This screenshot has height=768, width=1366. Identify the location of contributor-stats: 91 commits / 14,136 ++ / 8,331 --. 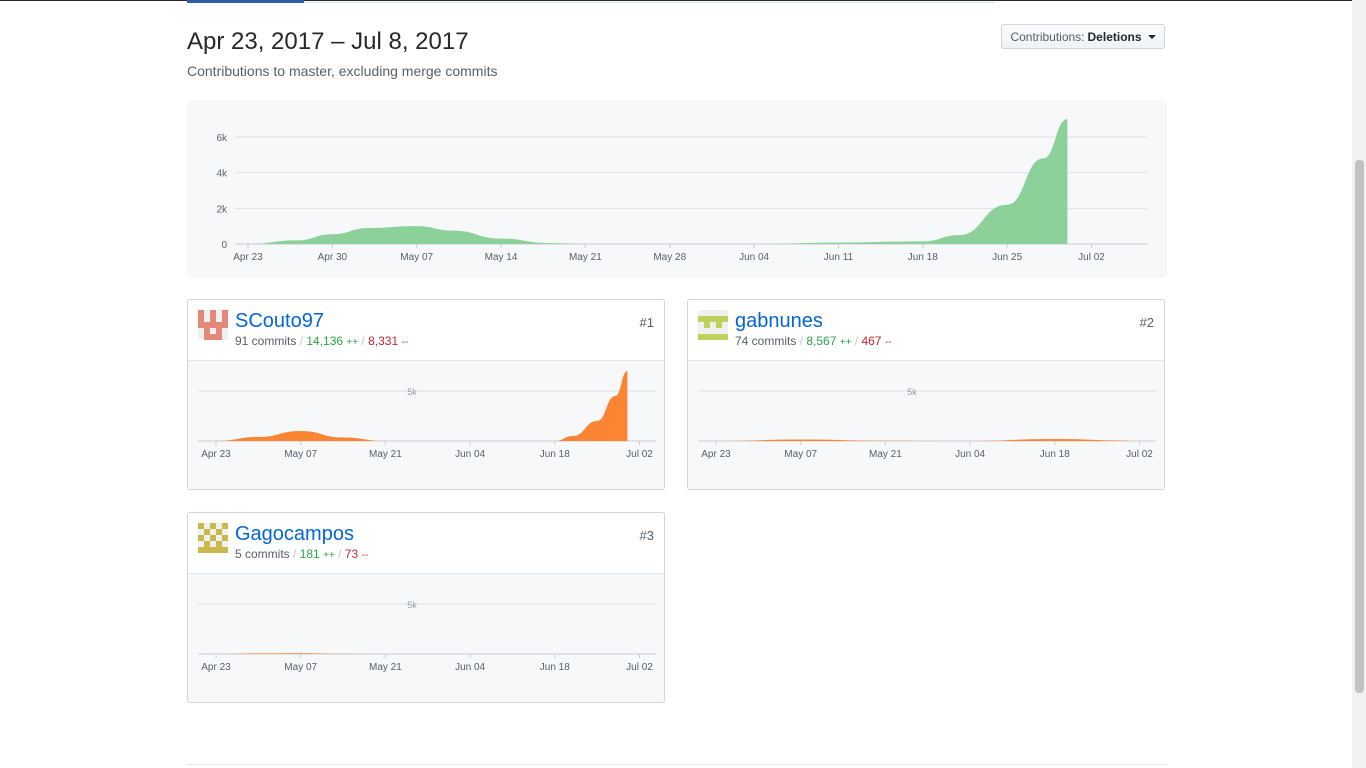
(322, 341).